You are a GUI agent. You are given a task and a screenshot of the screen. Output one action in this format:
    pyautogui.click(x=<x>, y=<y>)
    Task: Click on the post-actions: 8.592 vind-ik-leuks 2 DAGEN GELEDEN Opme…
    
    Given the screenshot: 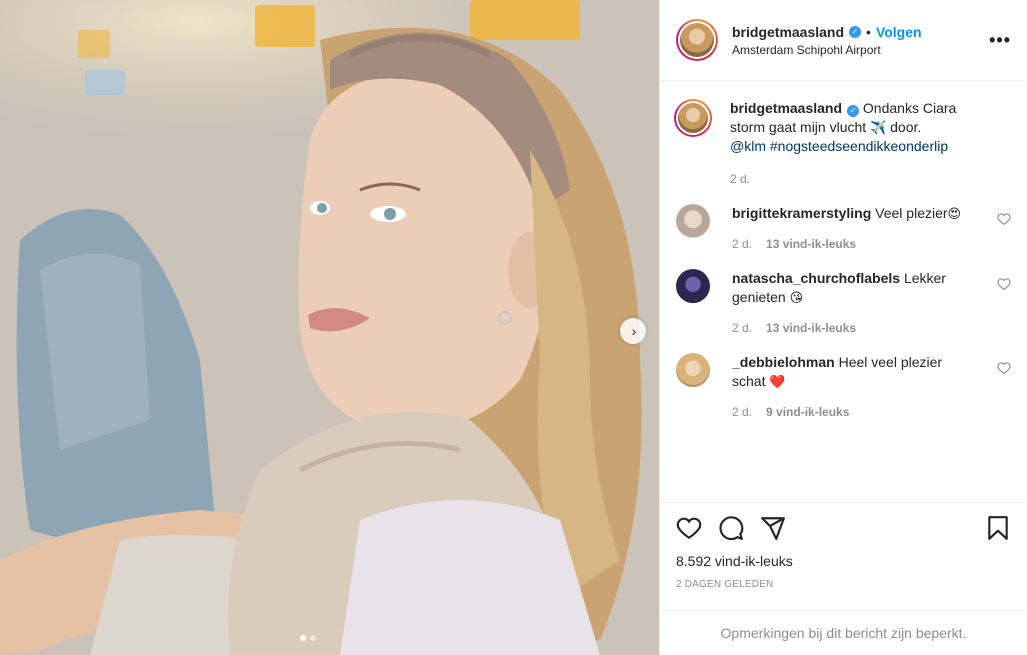 What is the action you would take?
    pyautogui.click(x=843, y=578)
    